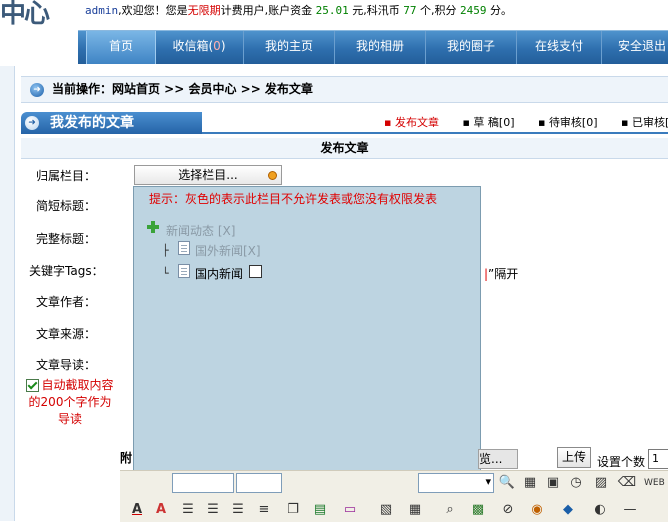 The width and height of the screenshot is (668, 522). Describe the element at coordinates (568, 510) in the screenshot. I see `help-icon: ◆` at that location.